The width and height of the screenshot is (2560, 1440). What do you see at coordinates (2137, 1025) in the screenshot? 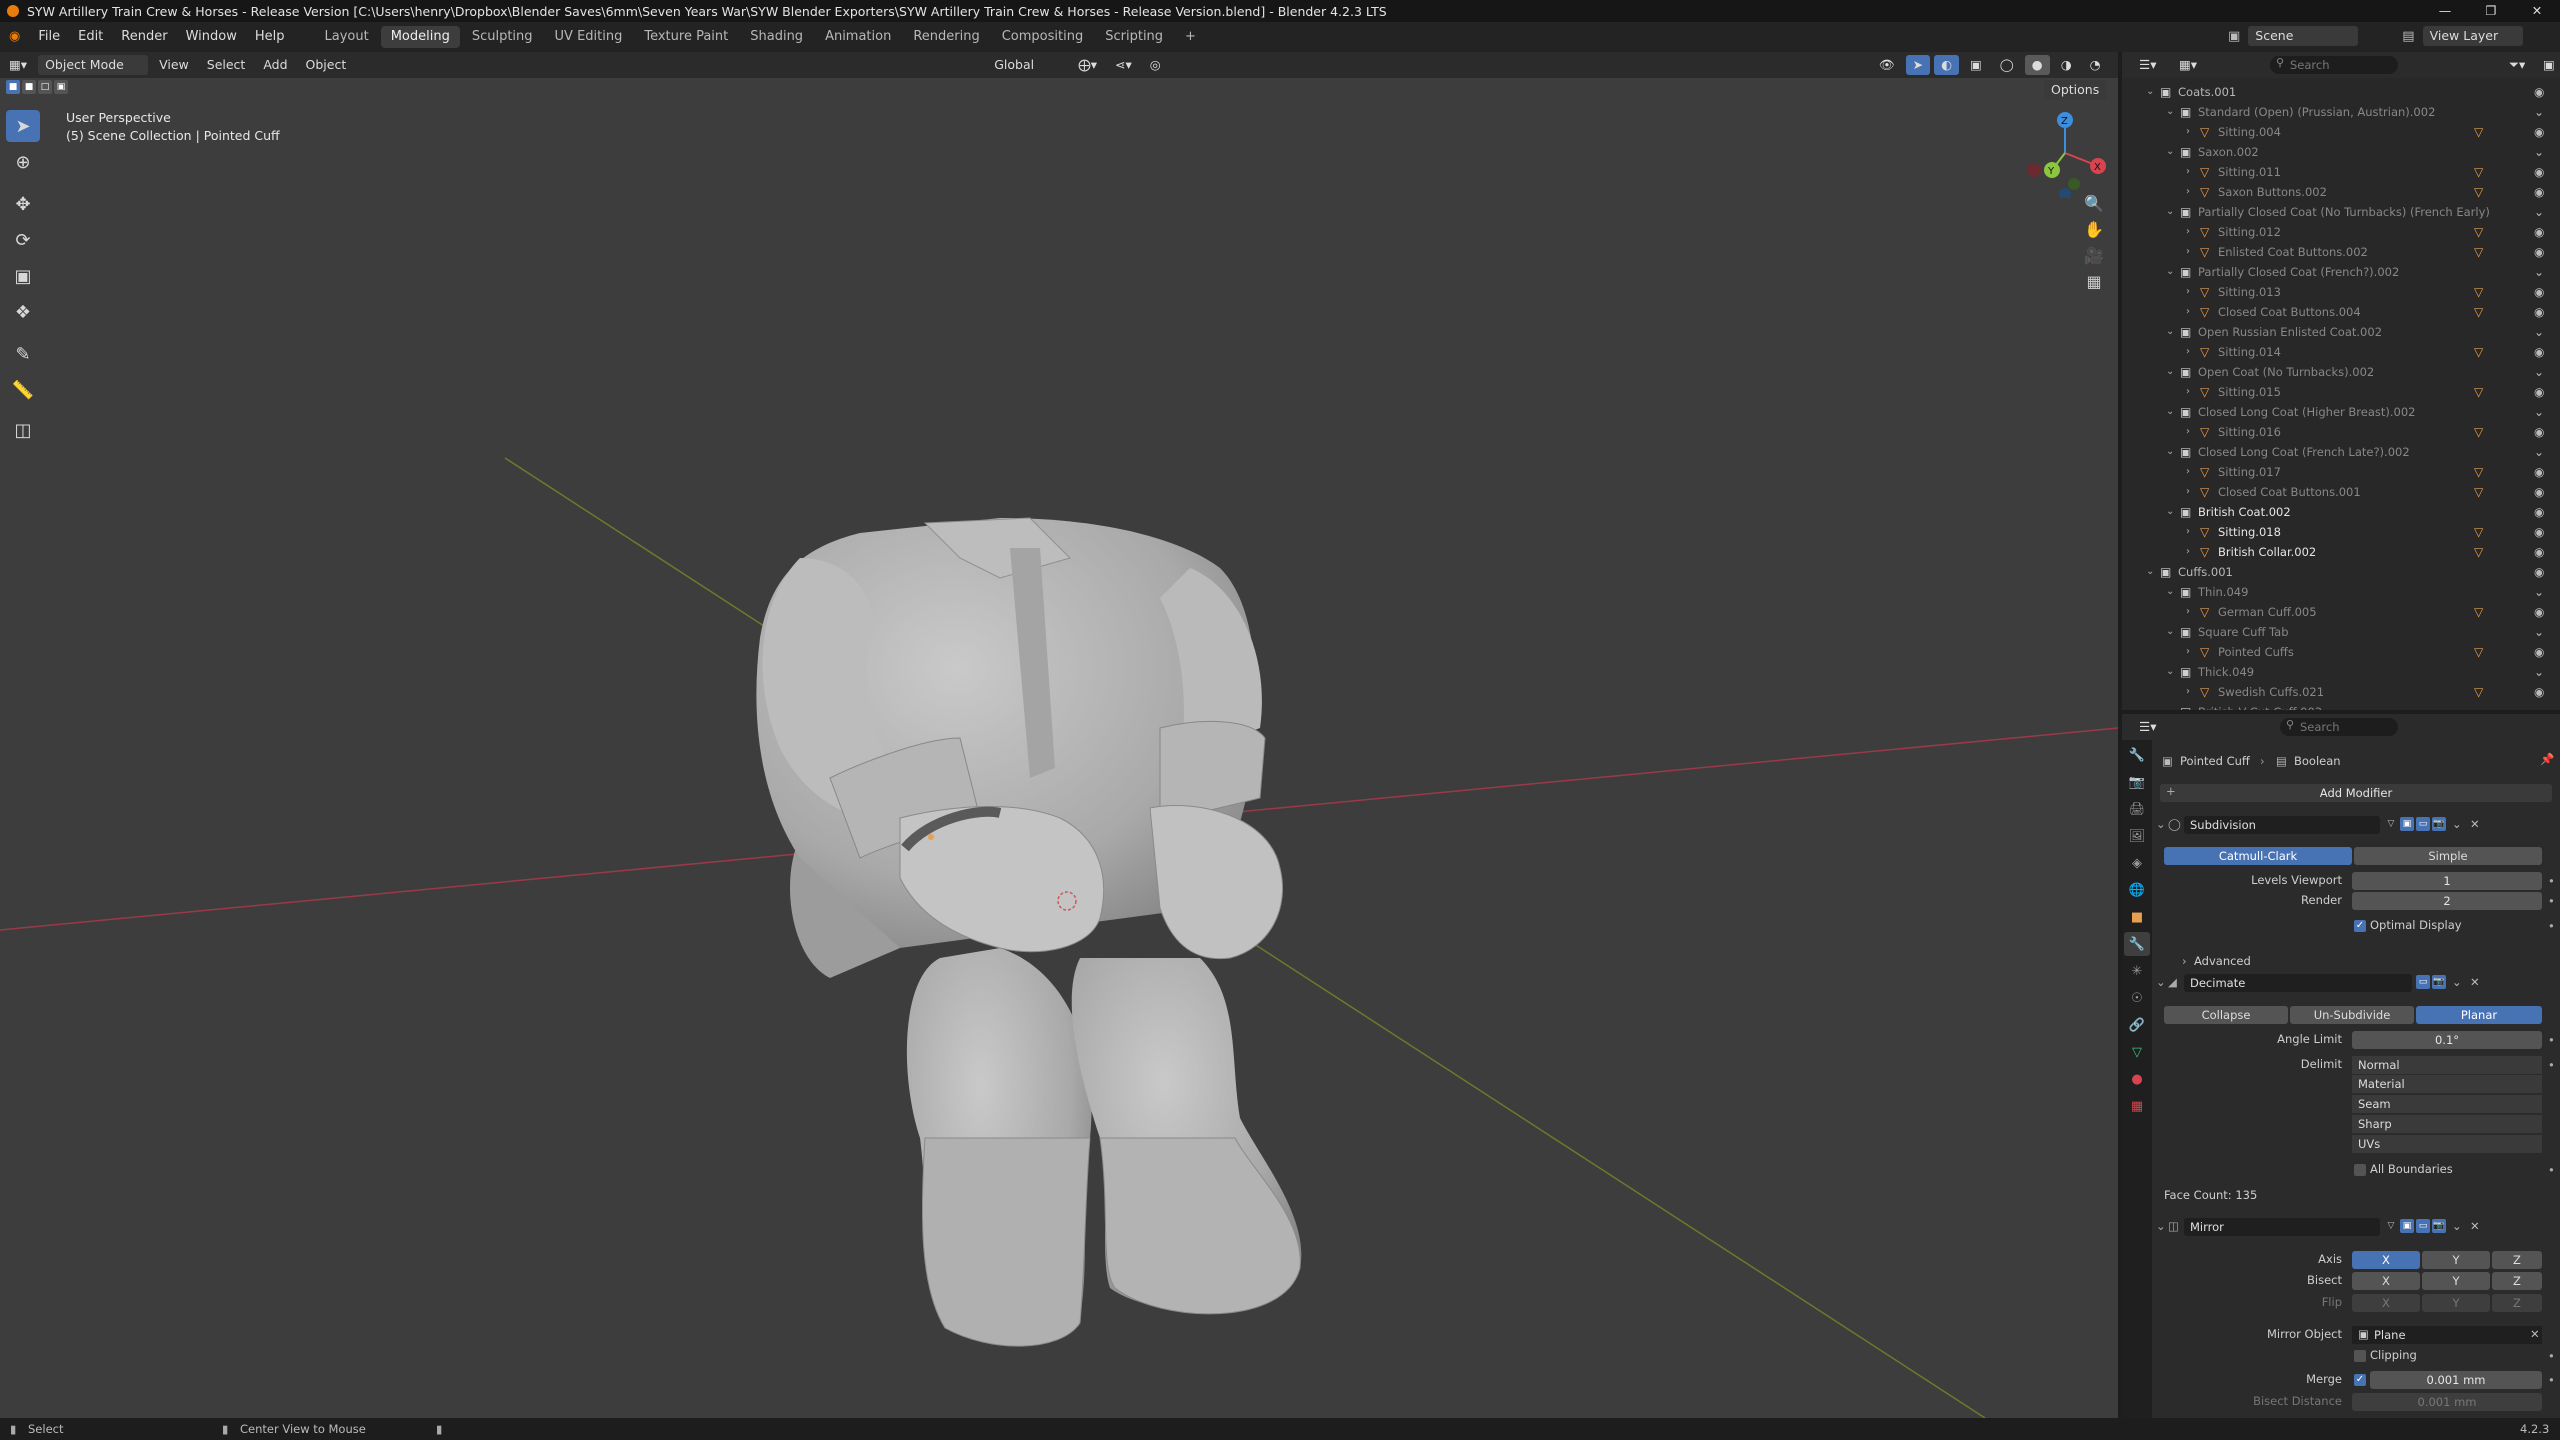
I see `constraints-tab-icon: 🔗` at bounding box center [2137, 1025].